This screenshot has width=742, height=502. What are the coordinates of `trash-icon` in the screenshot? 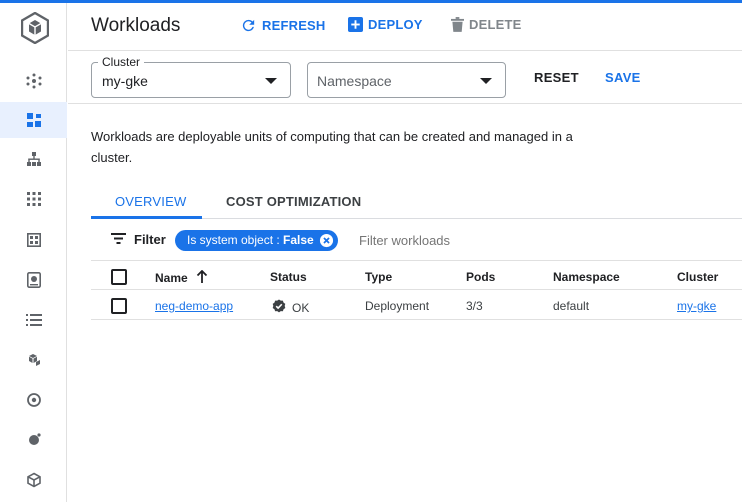 It's located at (457, 24).